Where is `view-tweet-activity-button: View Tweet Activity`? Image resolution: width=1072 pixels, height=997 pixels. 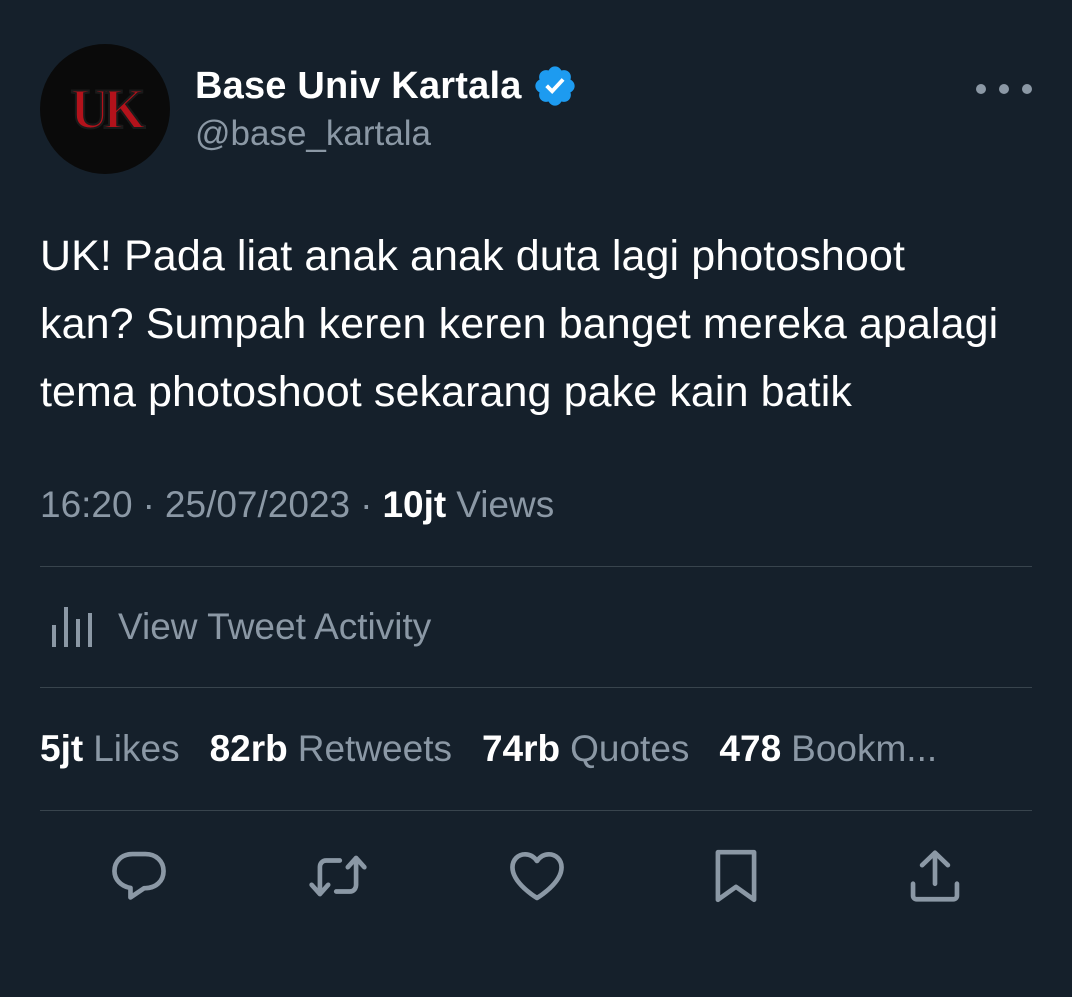 view-tweet-activity-button: View Tweet Activity is located at coordinates (536, 627).